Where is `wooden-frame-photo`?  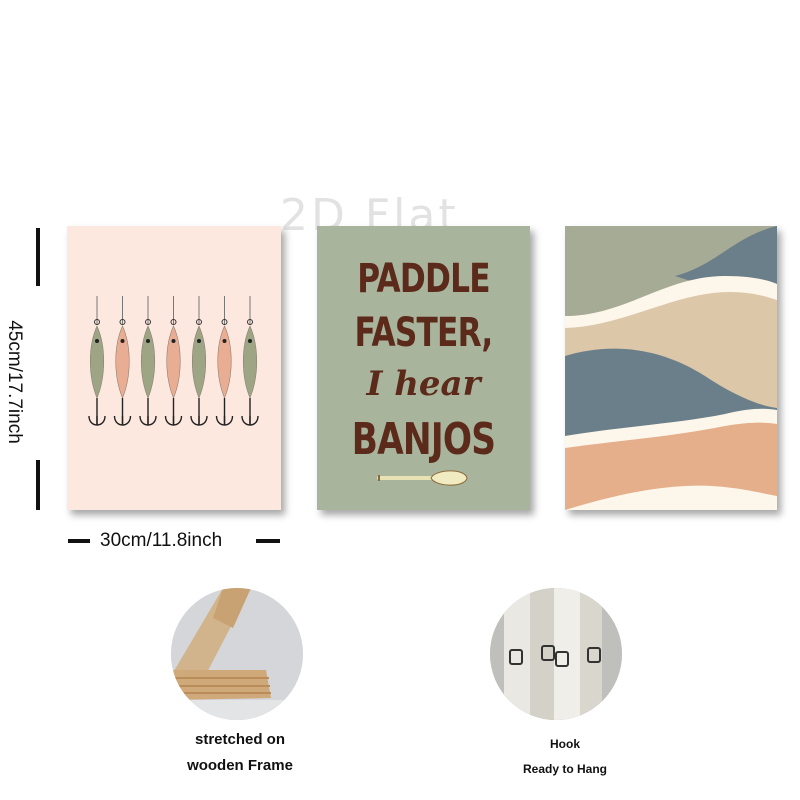 wooden-frame-photo is located at coordinates (237, 654).